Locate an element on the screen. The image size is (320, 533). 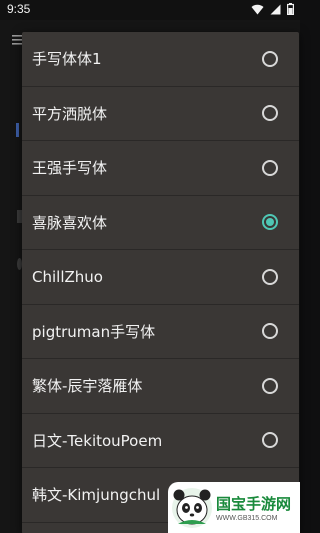
watermark-title: 国宝手游网 is located at coordinates (254, 504).